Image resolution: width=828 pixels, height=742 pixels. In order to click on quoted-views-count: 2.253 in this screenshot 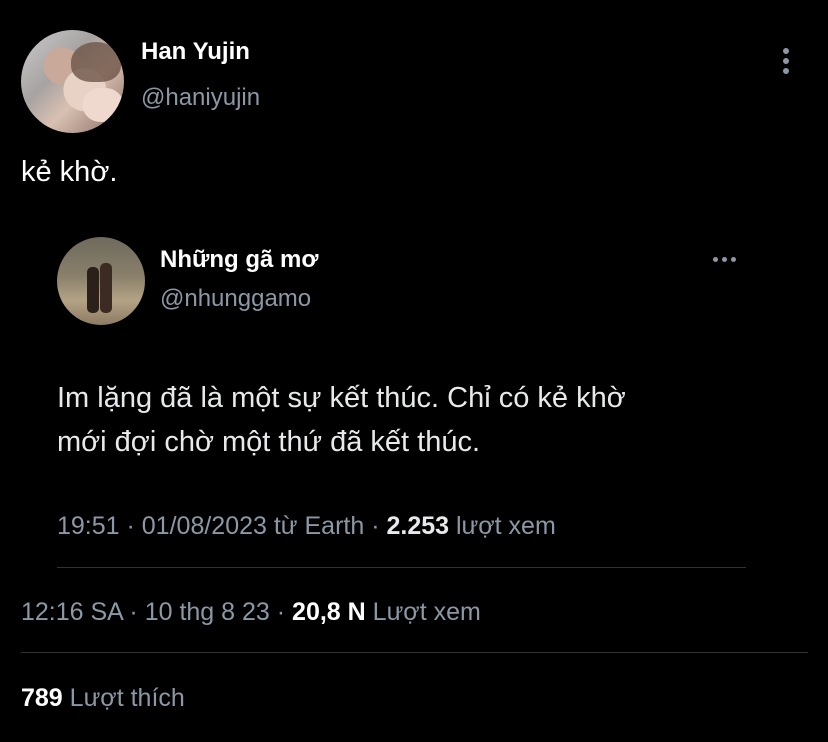, I will do `click(418, 526)`.